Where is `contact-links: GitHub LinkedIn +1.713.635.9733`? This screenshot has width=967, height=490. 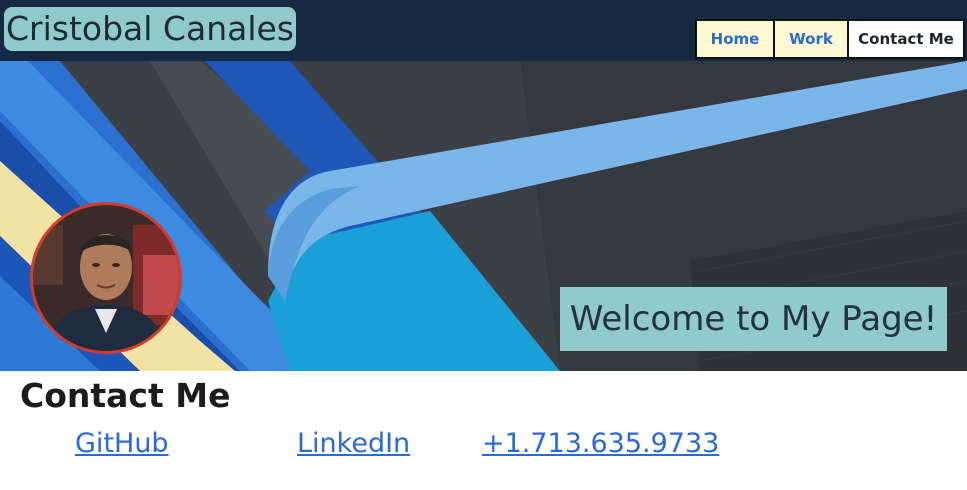
contact-links: GitHub LinkedIn +1.713.635.9733 is located at coordinates (483, 444).